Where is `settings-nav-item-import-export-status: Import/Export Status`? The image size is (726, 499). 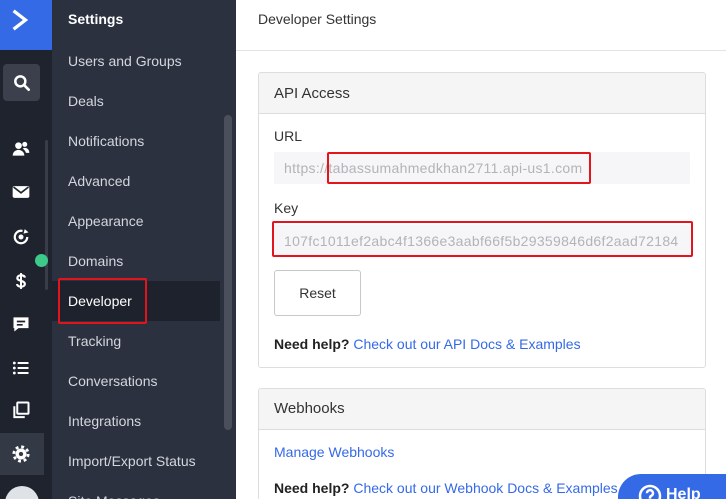
settings-nav-item-import-export-status: Import/Export Status is located at coordinates (136, 461).